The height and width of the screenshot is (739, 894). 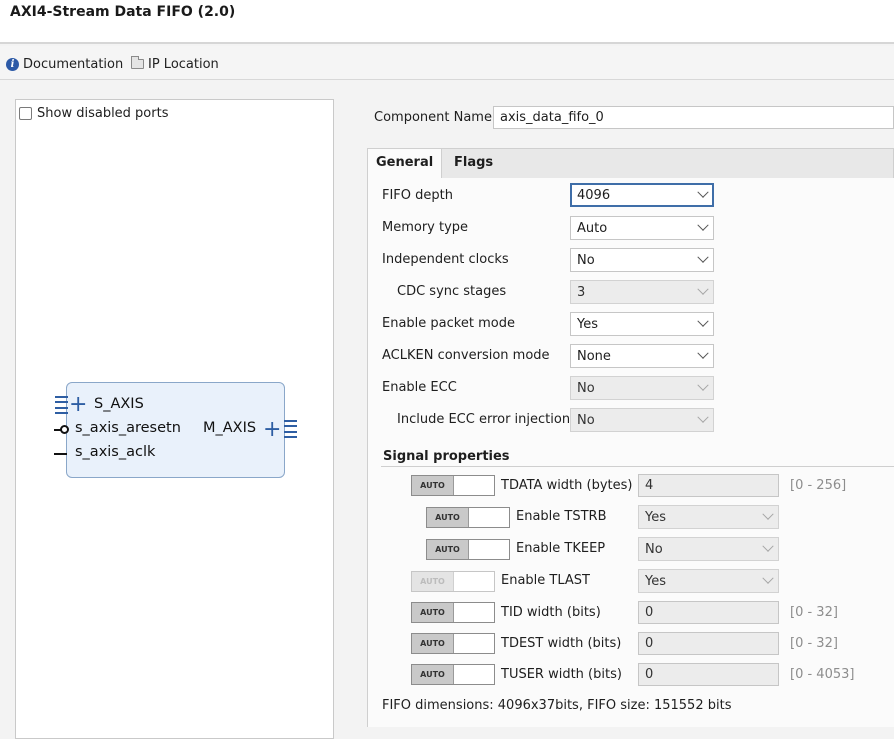 What do you see at coordinates (272, 430) in the screenshot?
I see `m-axis-expand-icon: +` at bounding box center [272, 430].